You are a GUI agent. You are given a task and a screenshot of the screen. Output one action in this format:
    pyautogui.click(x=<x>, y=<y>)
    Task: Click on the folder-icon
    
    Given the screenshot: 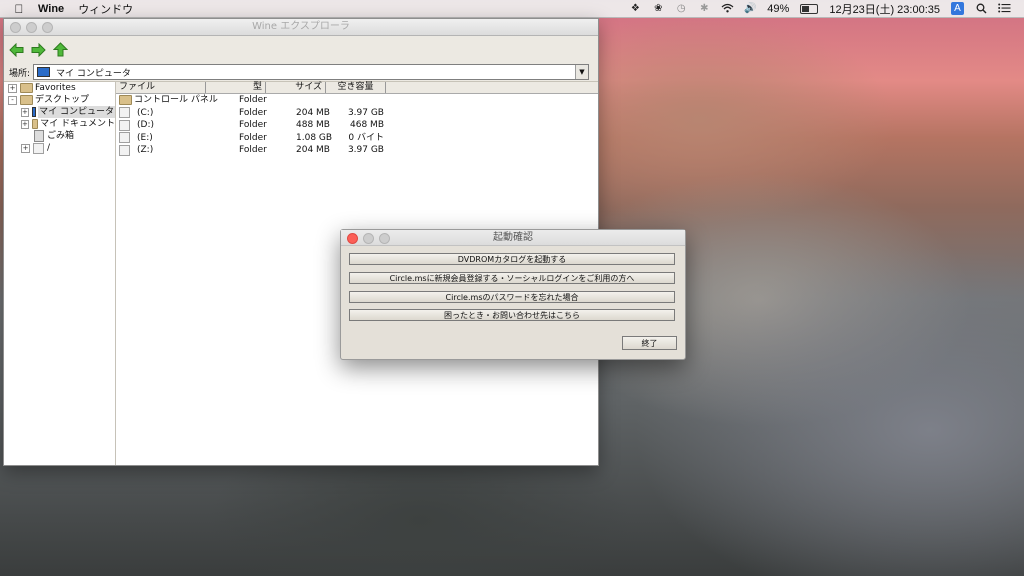 What is the action you would take?
    pyautogui.click(x=26, y=100)
    